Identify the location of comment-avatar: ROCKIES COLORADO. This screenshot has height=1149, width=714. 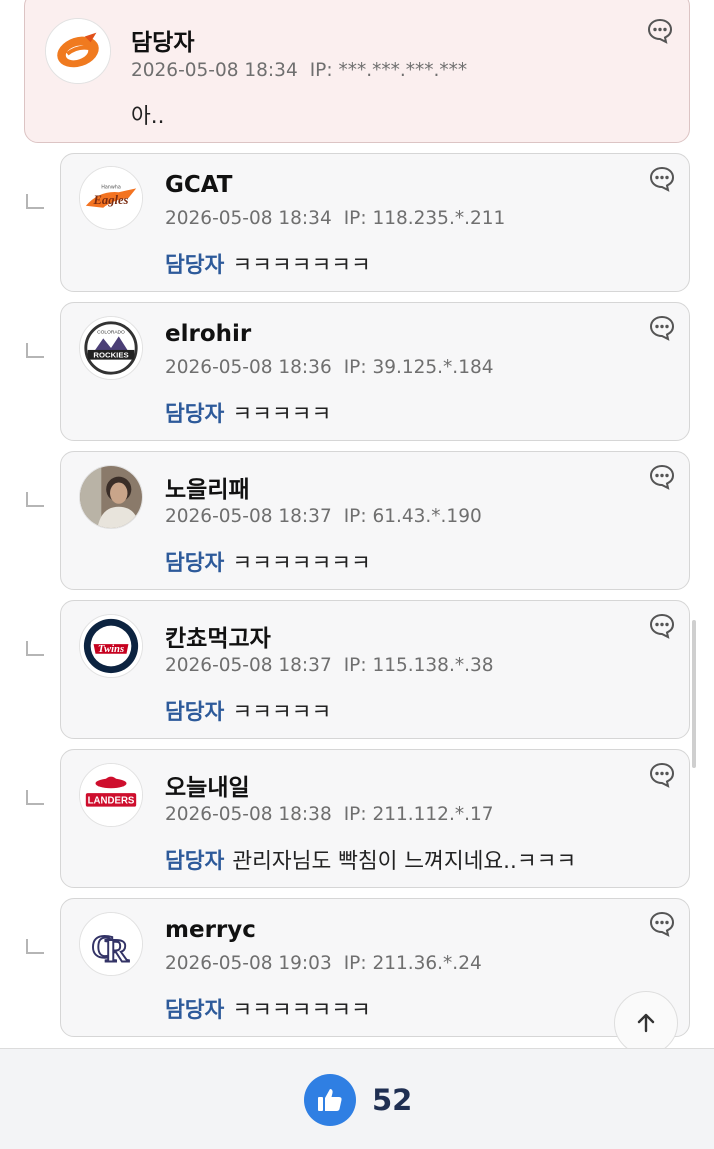
(111, 348).